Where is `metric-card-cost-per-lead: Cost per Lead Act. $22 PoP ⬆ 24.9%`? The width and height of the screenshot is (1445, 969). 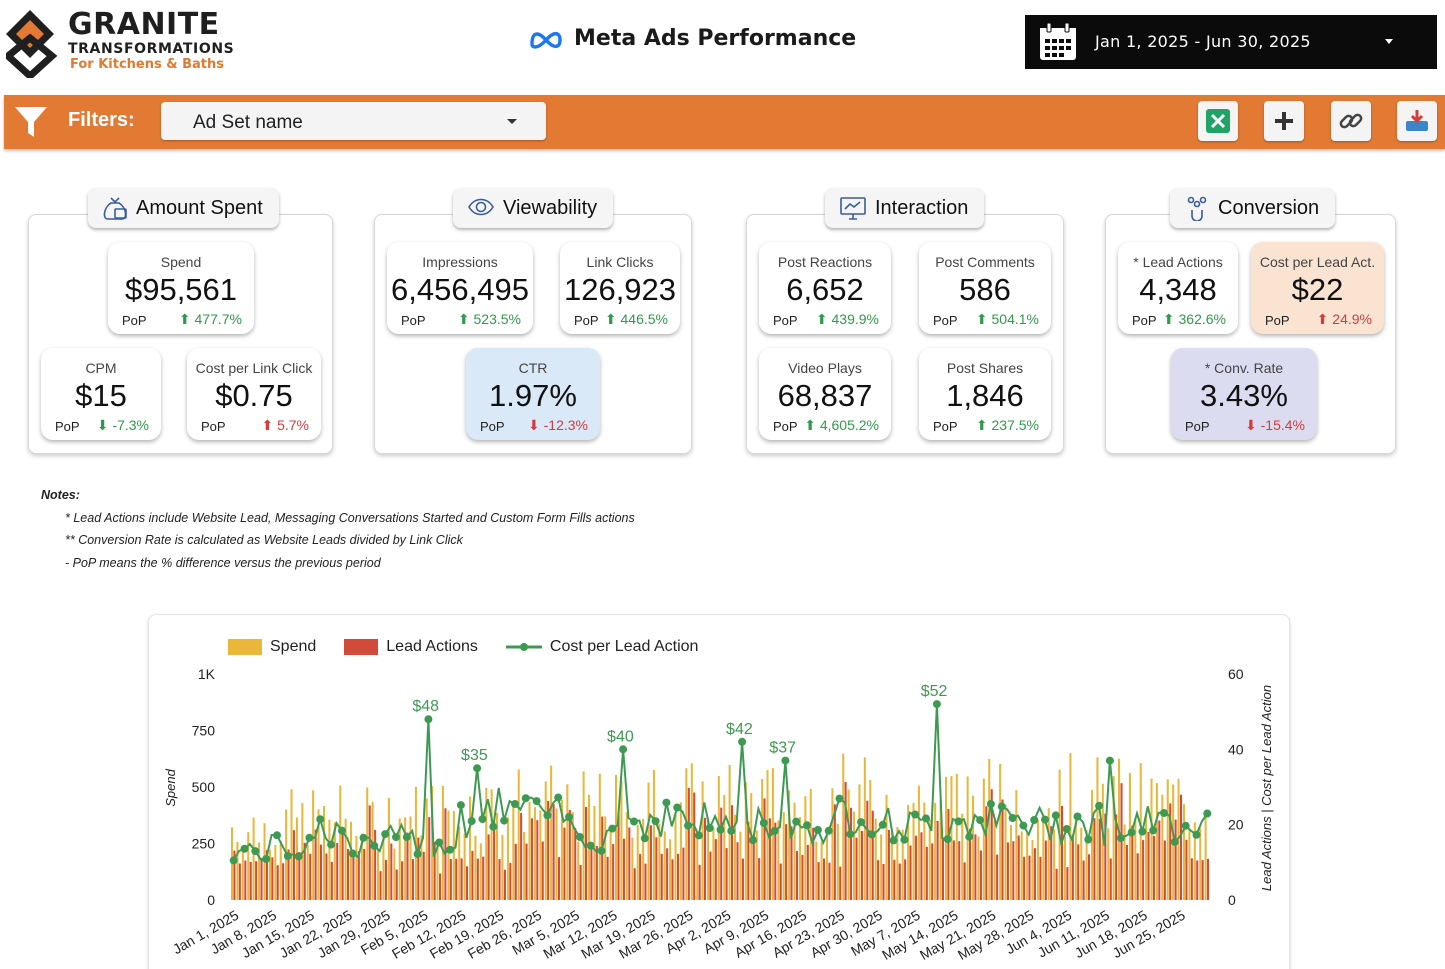
metric-card-cost-per-lead: Cost per Lead Act. $22 PoP ⬆ 24.9% is located at coordinates (1317, 288).